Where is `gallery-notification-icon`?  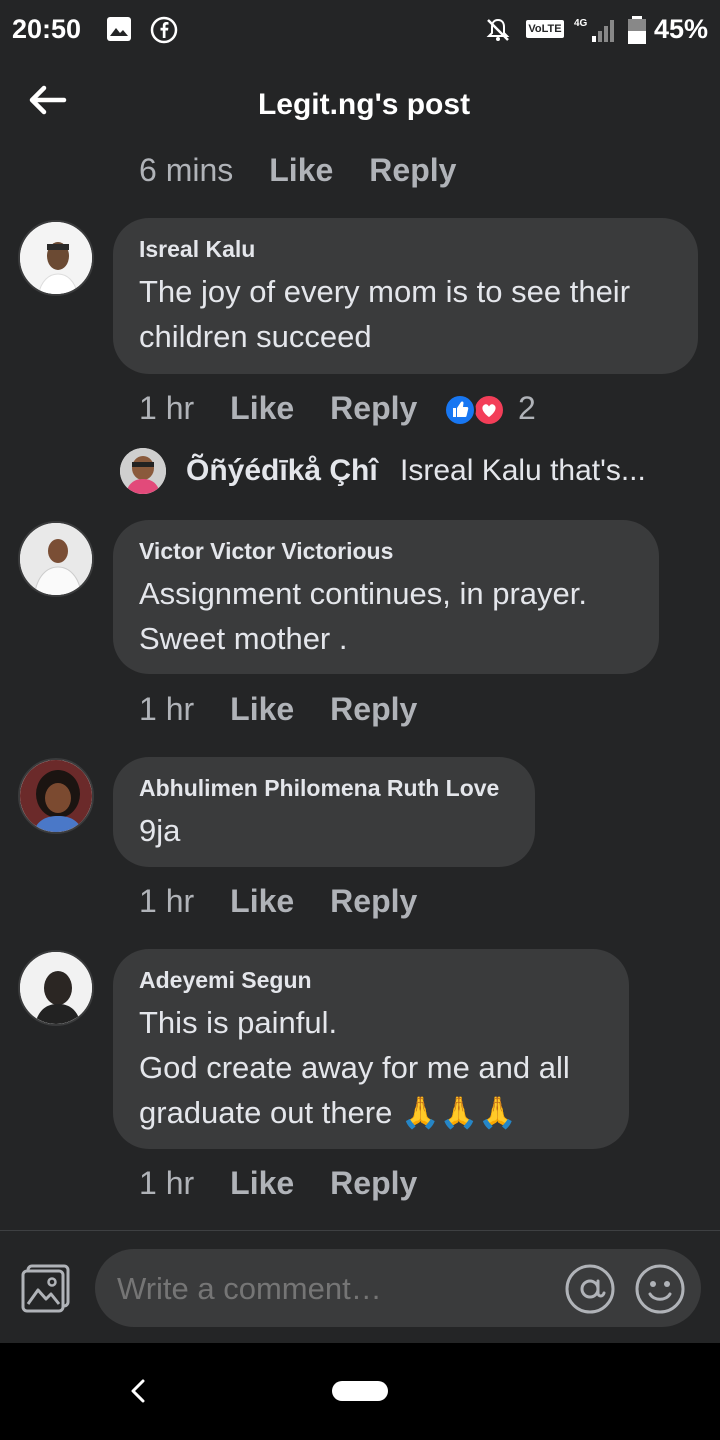
gallery-notification-icon is located at coordinates (119, 29).